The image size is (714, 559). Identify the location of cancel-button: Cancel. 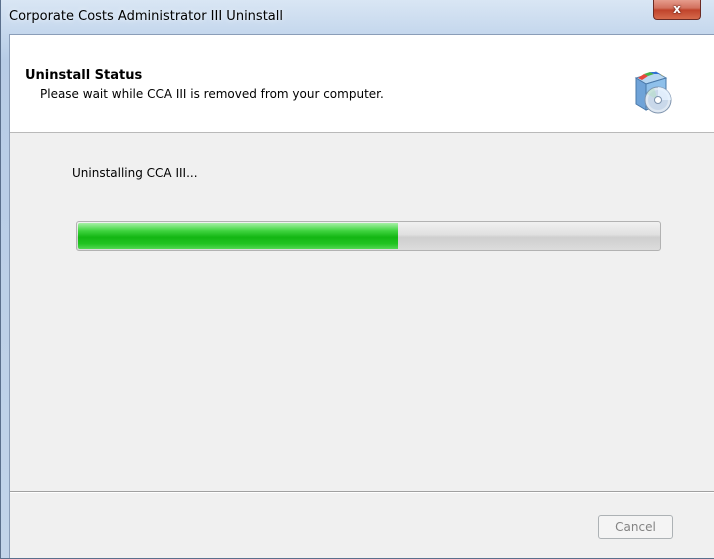
(635, 527).